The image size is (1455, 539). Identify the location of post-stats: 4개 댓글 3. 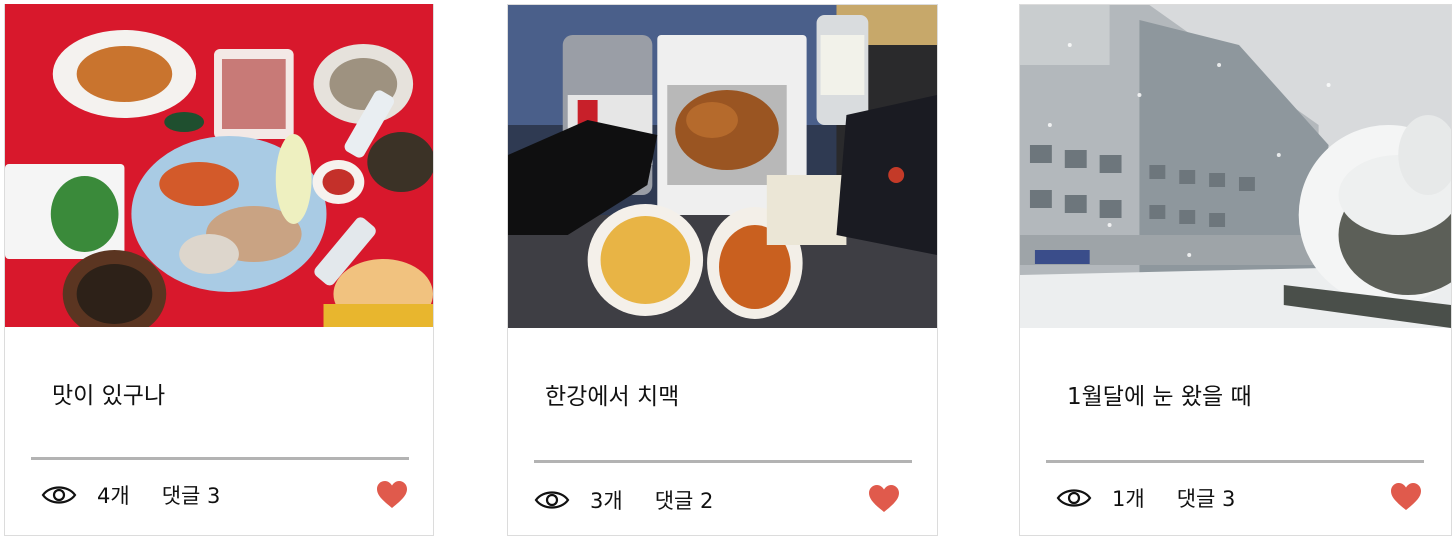
(130, 495).